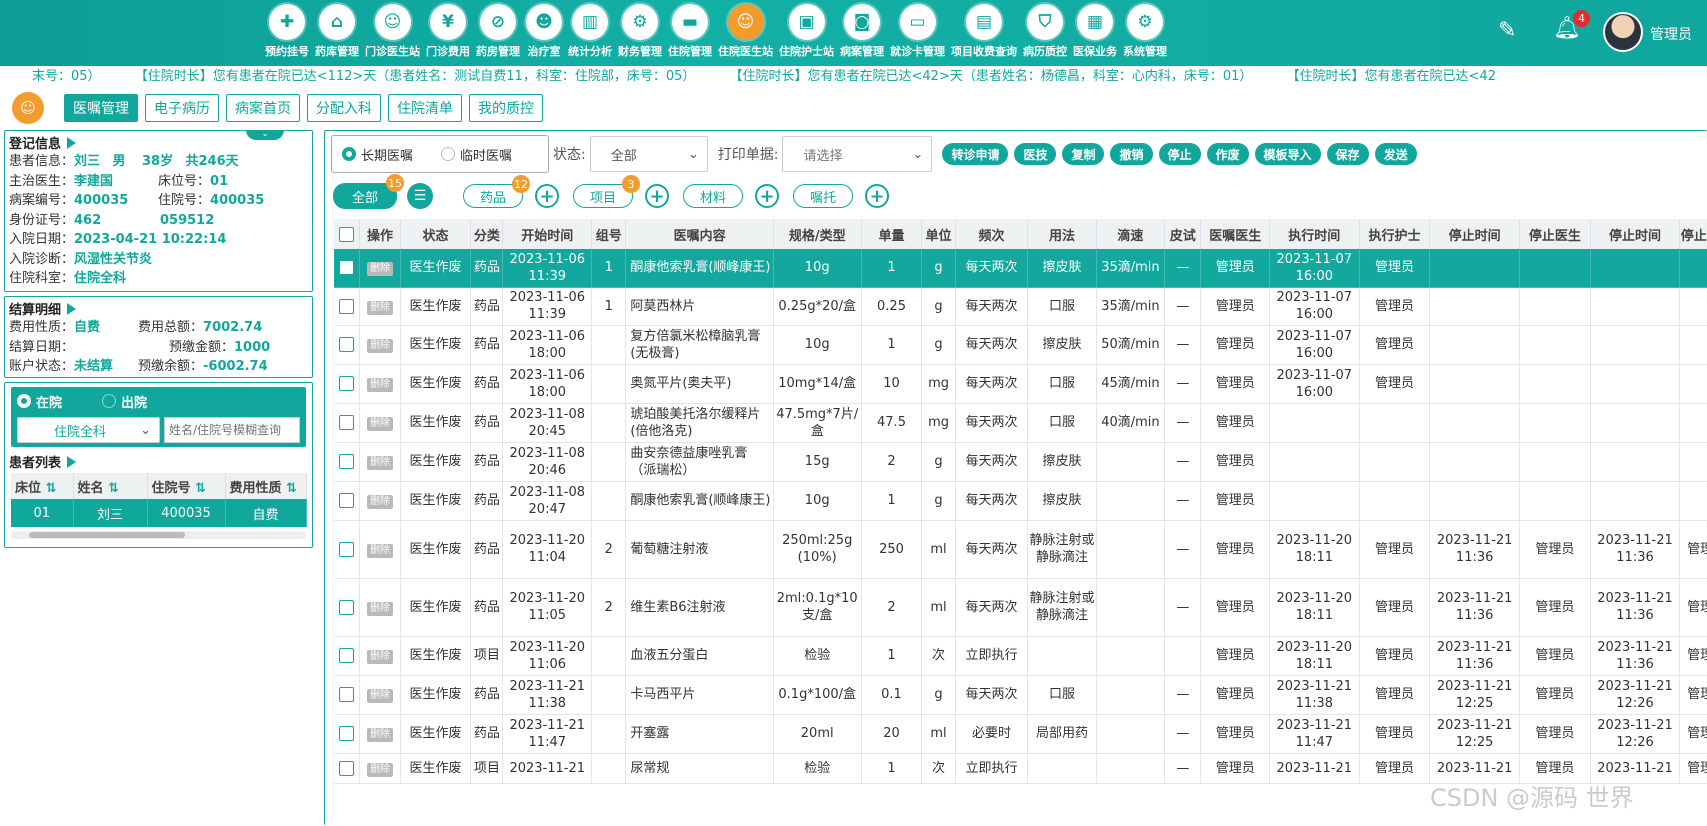 Image resolution: width=1707 pixels, height=826 pixels. Describe the element at coordinates (159, 513) in the screenshot. I see `patient-row: 01 刘三 400035 自费` at that location.